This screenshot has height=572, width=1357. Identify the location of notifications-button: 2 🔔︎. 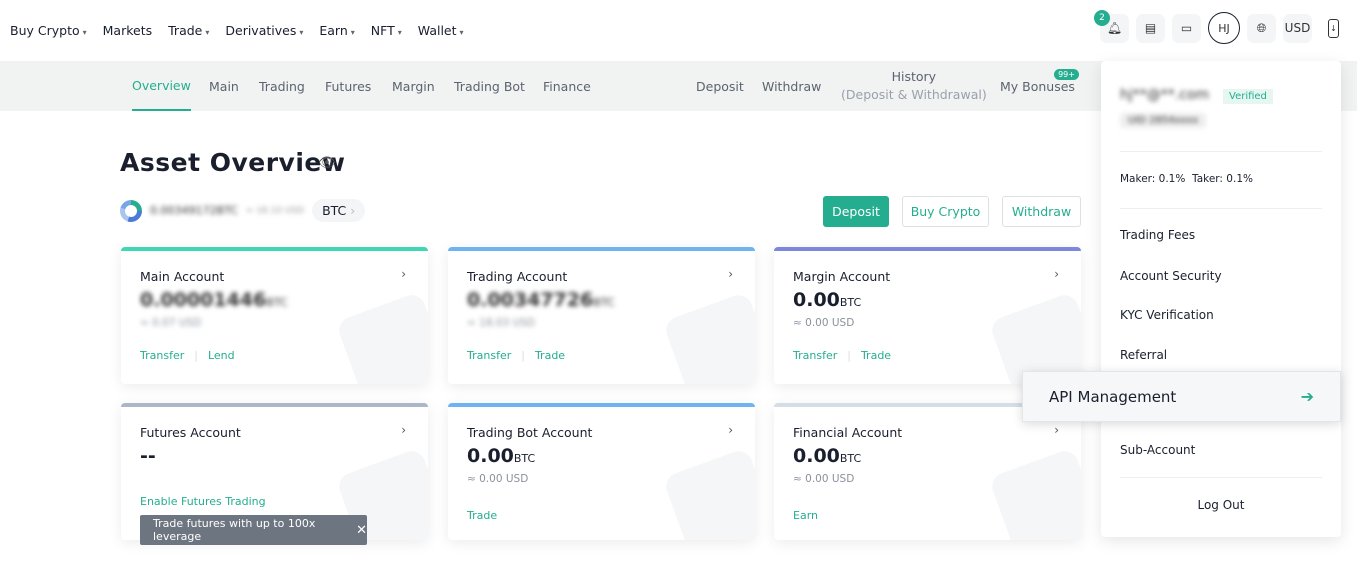
(1111, 26).